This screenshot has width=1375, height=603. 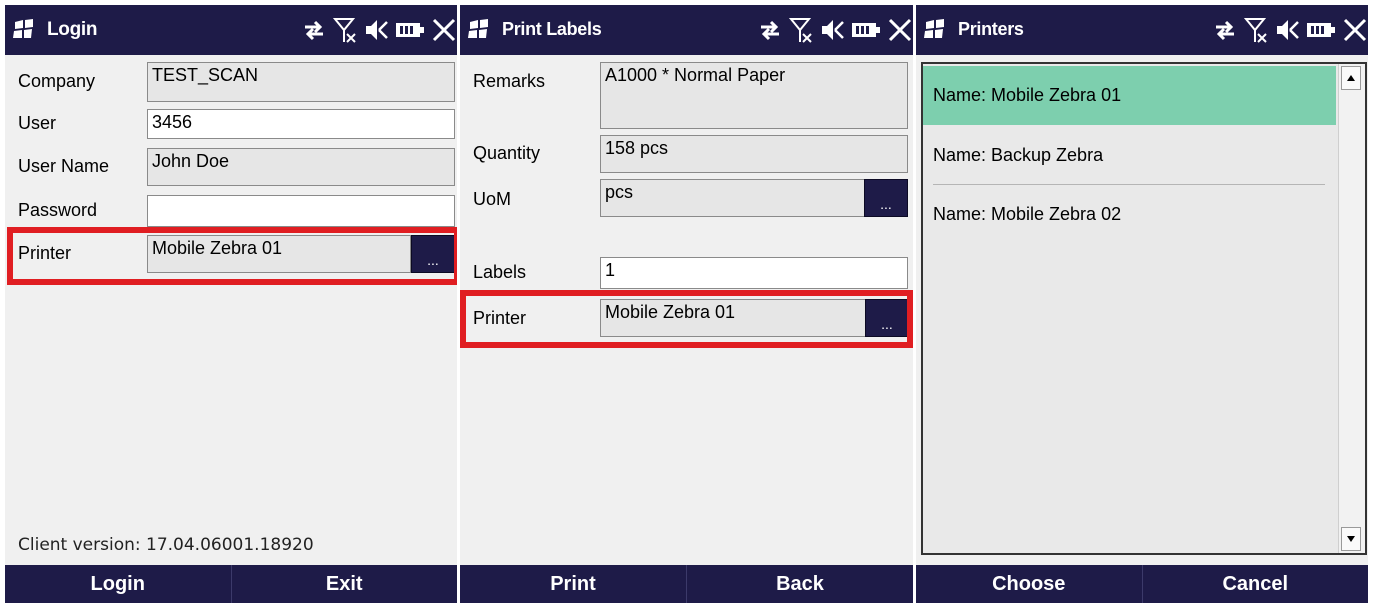 I want to click on password-input, so click(x=301, y=211).